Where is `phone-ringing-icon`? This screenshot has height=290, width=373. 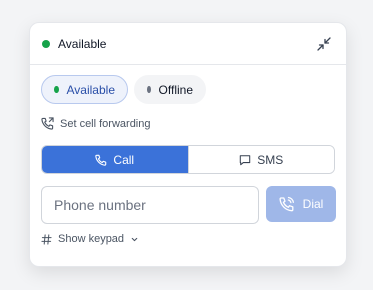
phone-ringing-icon is located at coordinates (286, 204).